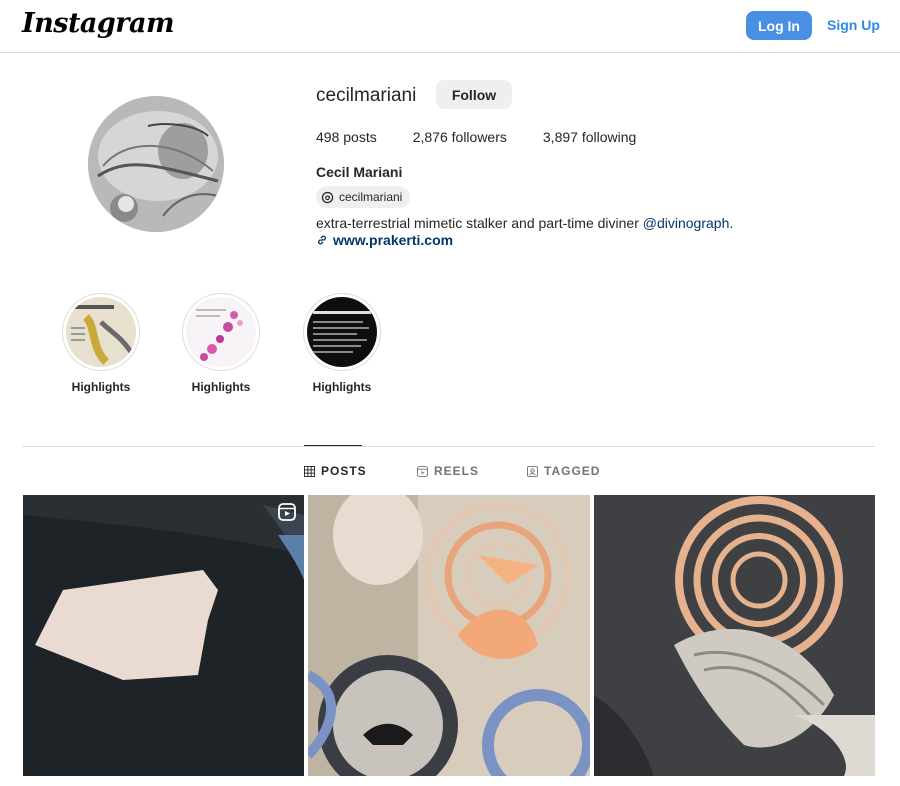 The image size is (900, 786). Describe the element at coordinates (450, 26) in the screenshot. I see `top-nav-bar: Instagram Log In Sign Up` at that location.